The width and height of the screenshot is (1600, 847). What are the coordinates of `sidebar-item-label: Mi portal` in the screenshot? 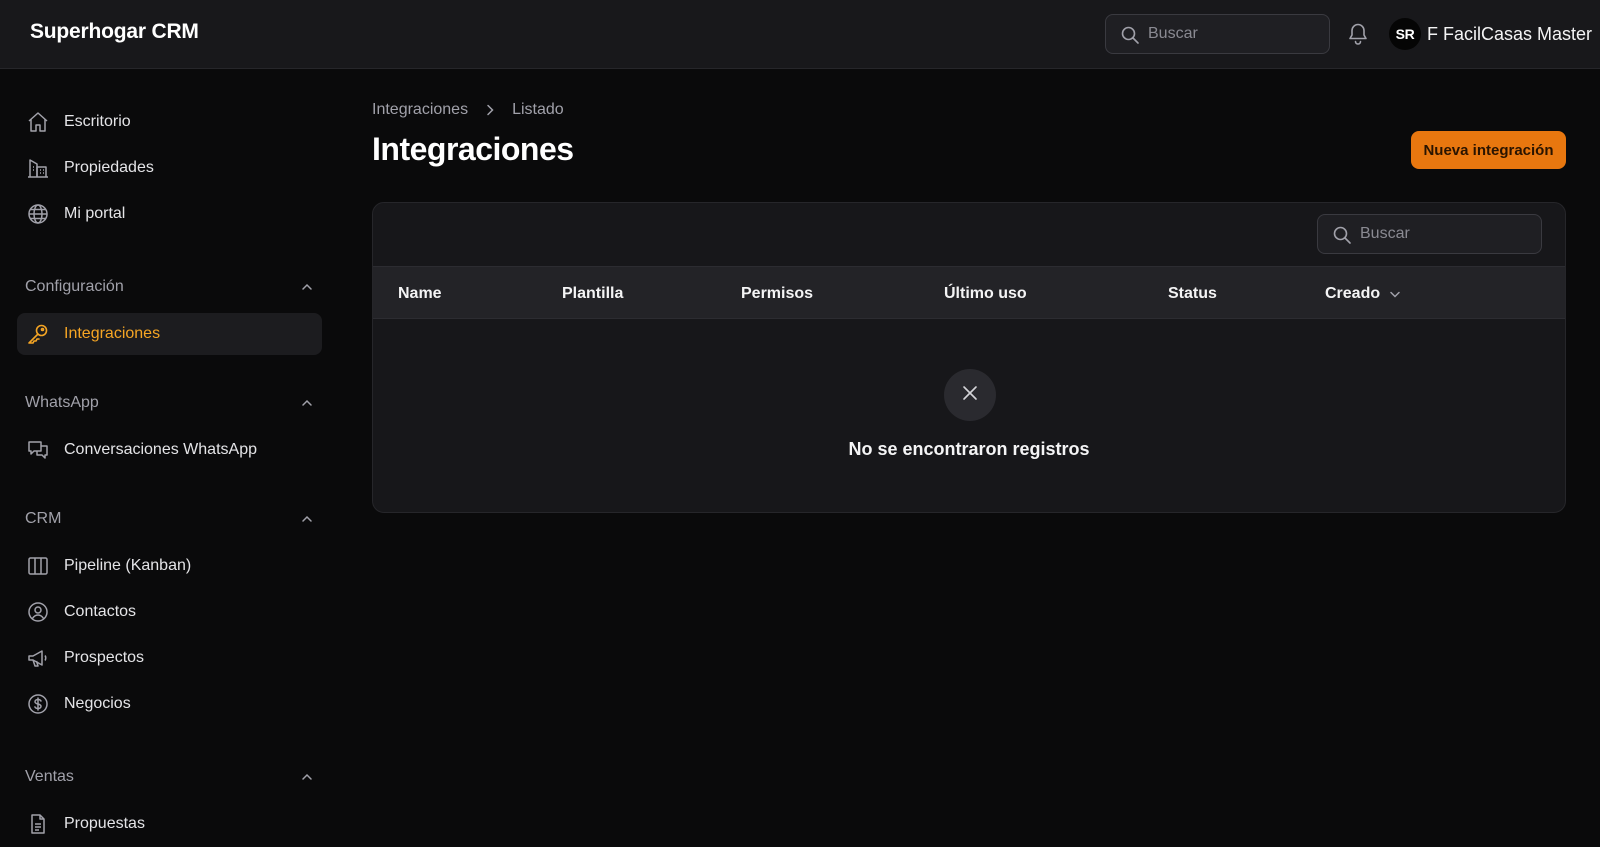 It's located at (95, 213).